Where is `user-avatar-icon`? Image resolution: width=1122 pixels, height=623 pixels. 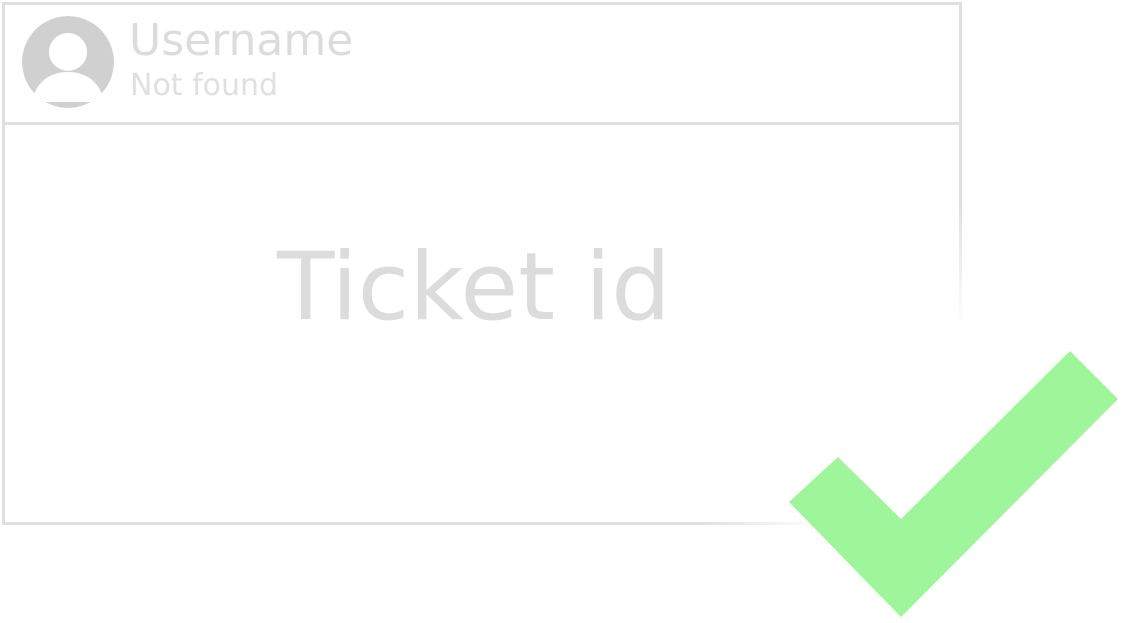
user-avatar-icon is located at coordinates (68, 62).